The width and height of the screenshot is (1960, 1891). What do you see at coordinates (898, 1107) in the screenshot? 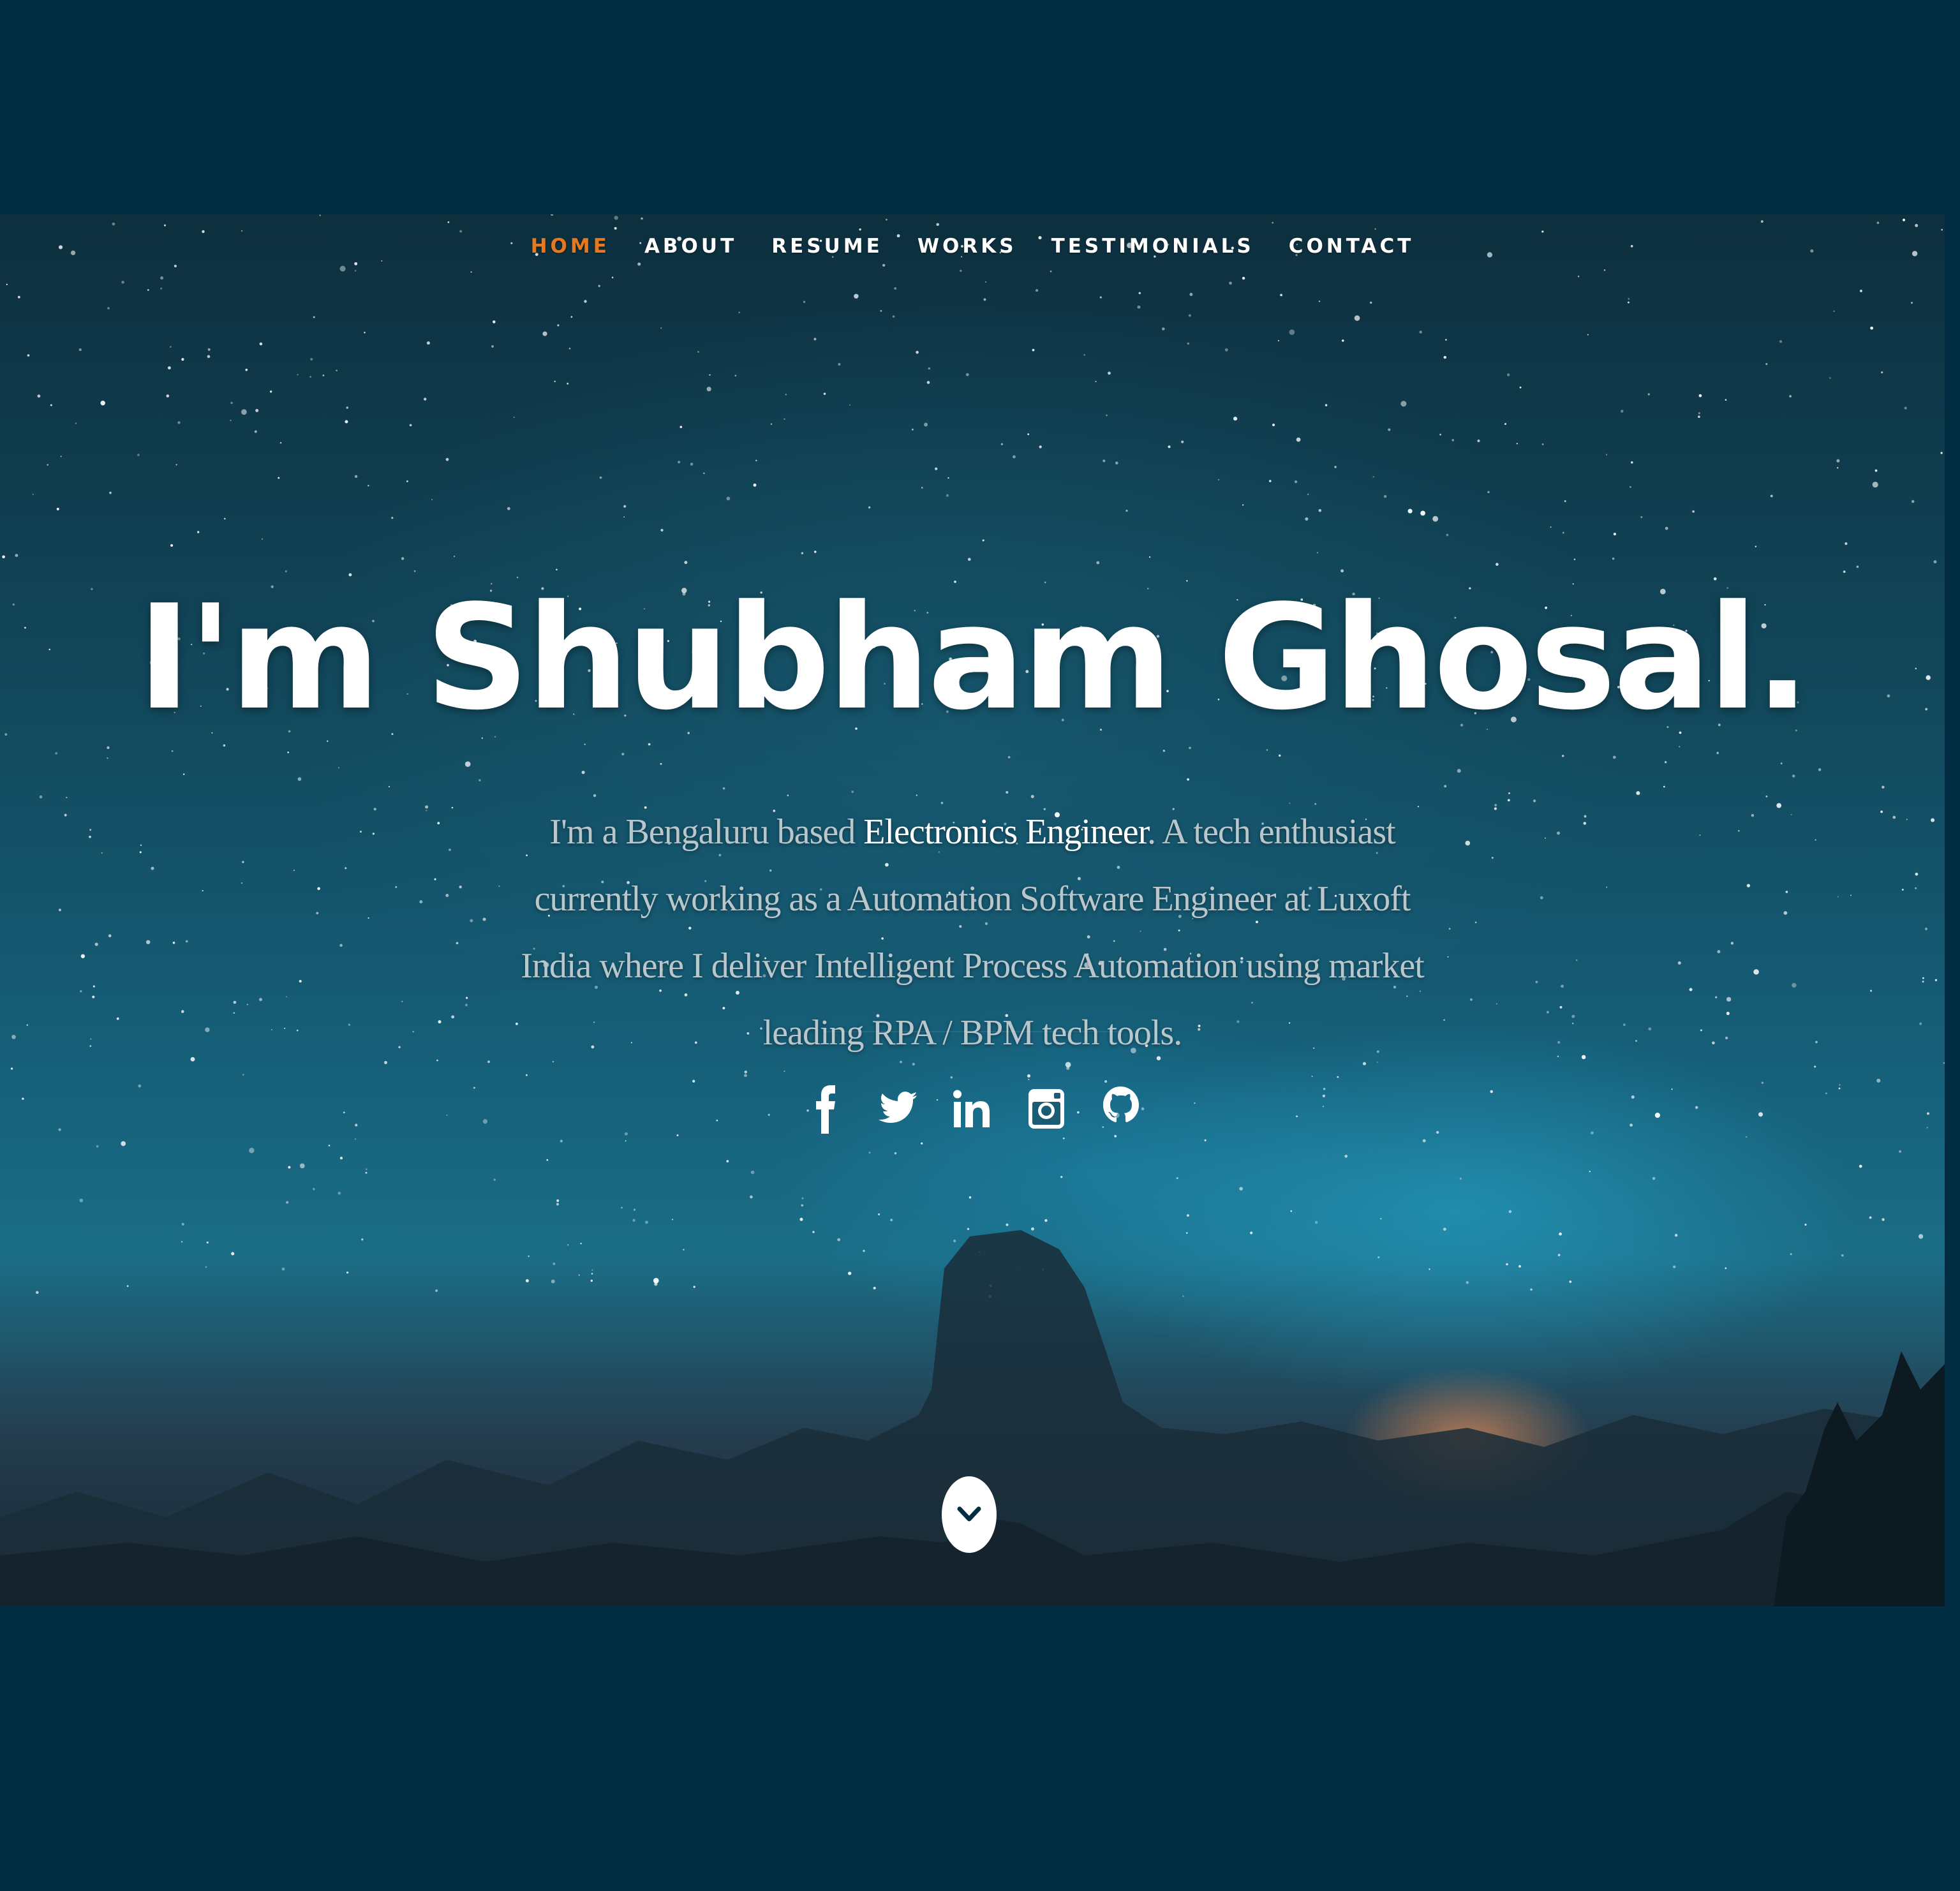
I see `twitter-link` at bounding box center [898, 1107].